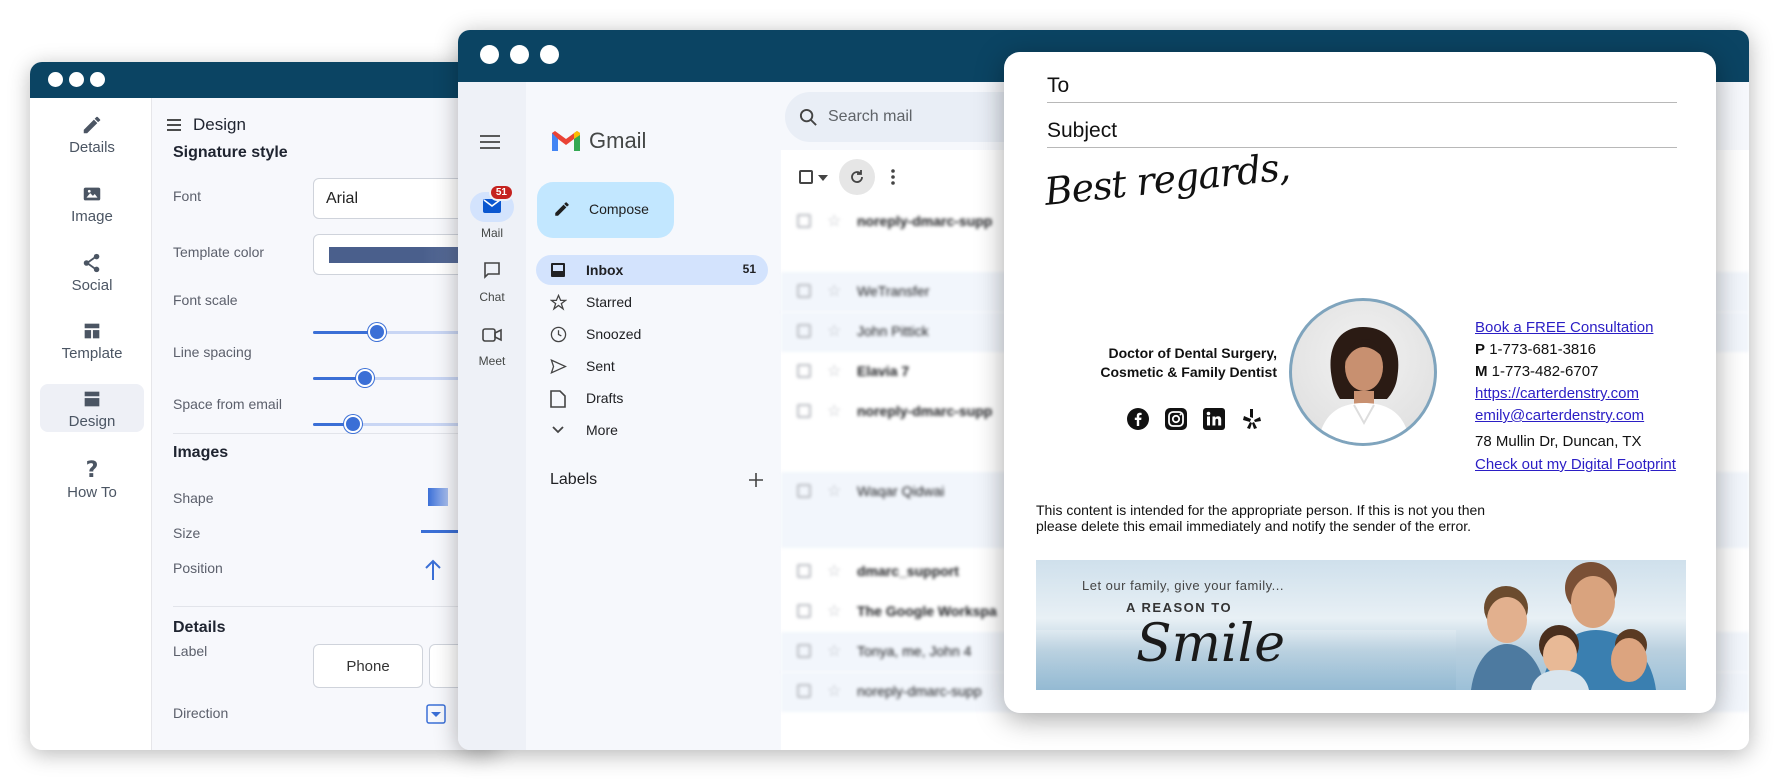 The image size is (1779, 780). Describe the element at coordinates (1362, 88) in the screenshot. I see `to-field: To` at that location.